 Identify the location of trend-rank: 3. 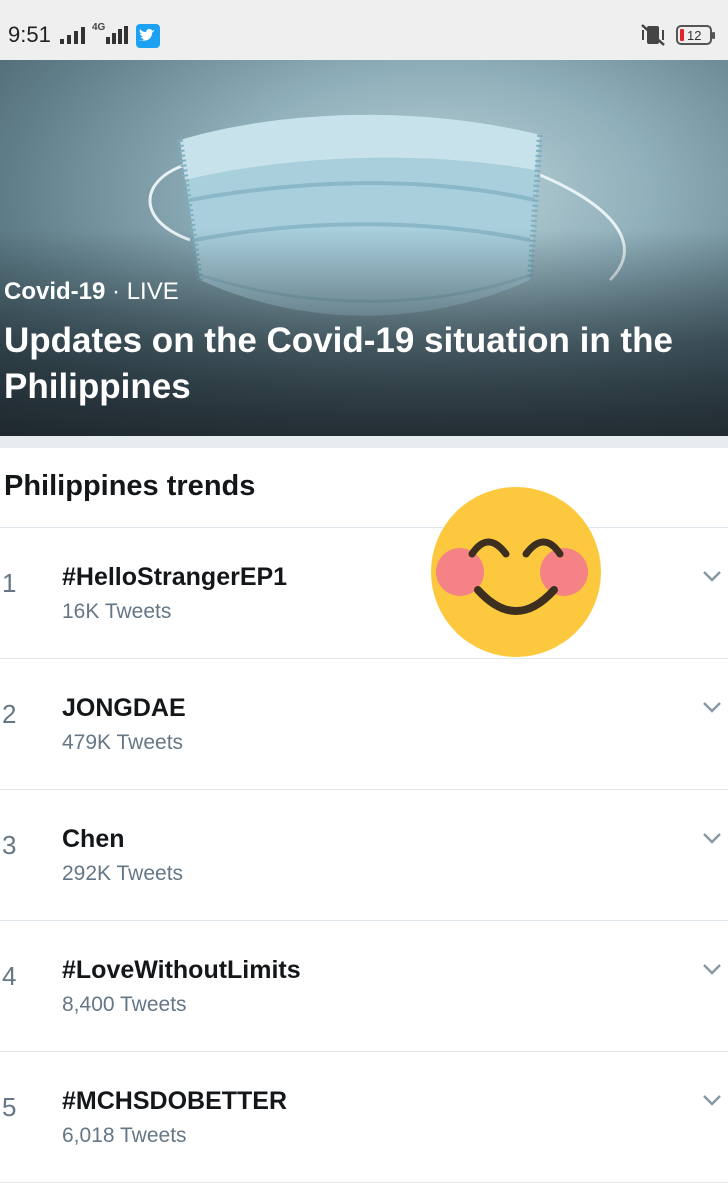
(9, 845).